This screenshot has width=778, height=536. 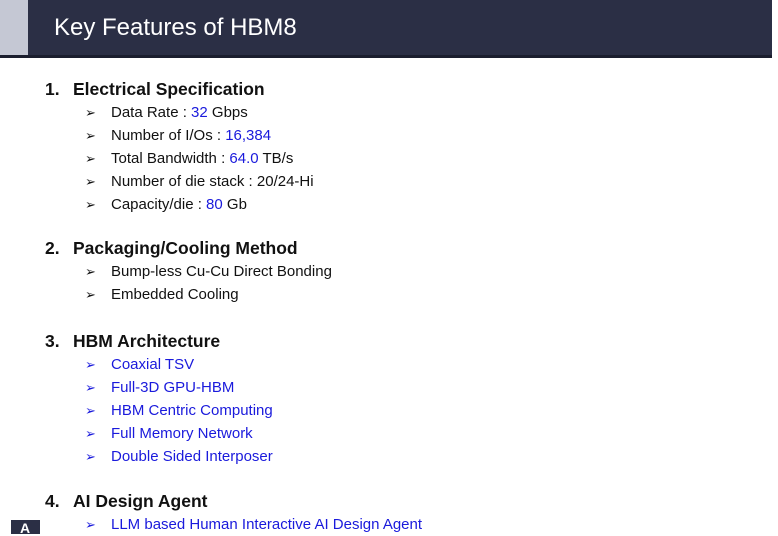 I want to click on list-item-data-rate: ➢ Data Rate : 32 Gbps, so click(x=405, y=112).